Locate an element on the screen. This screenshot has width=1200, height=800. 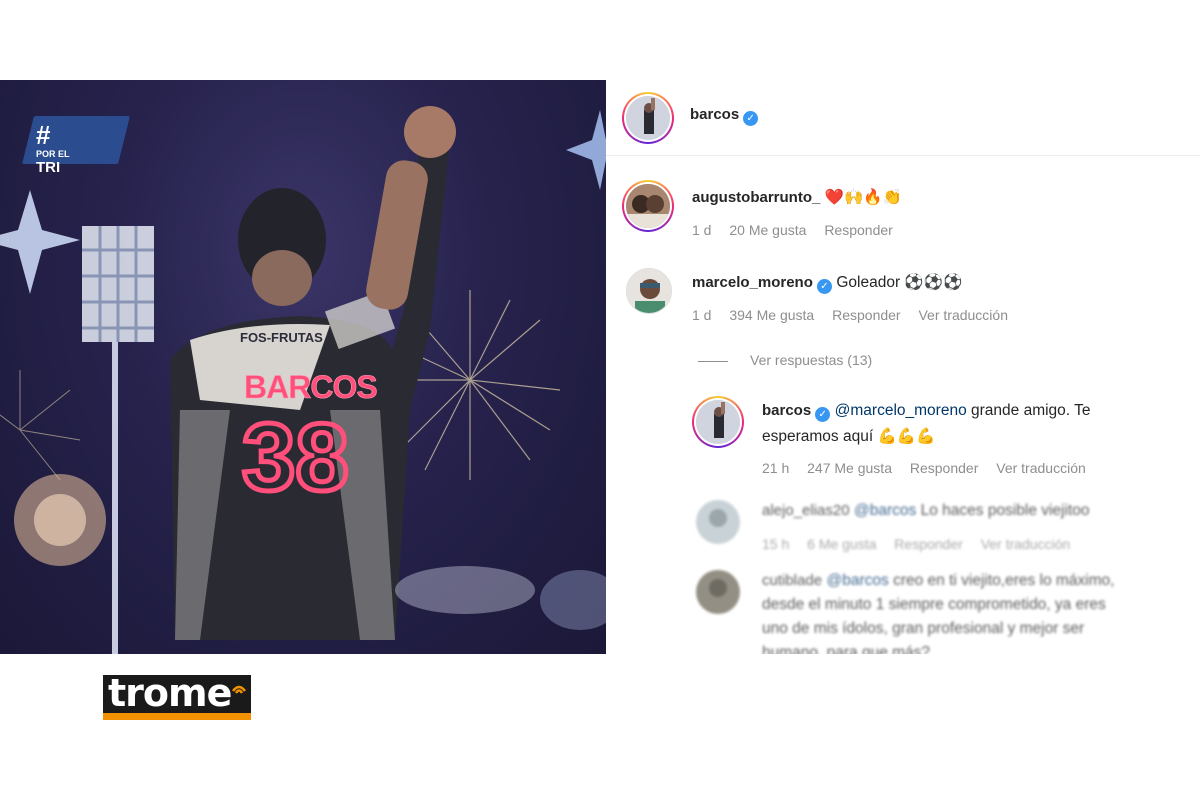
view-replies-button: Ver respuestas (13) is located at coordinates (785, 360).